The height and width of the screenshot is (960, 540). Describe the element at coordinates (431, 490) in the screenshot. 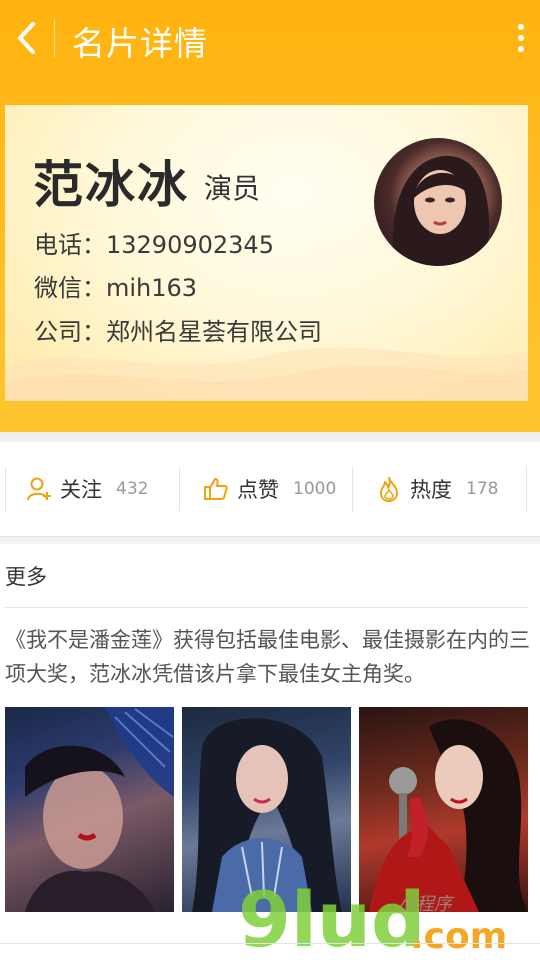

I see `heat-label: 热度` at that location.